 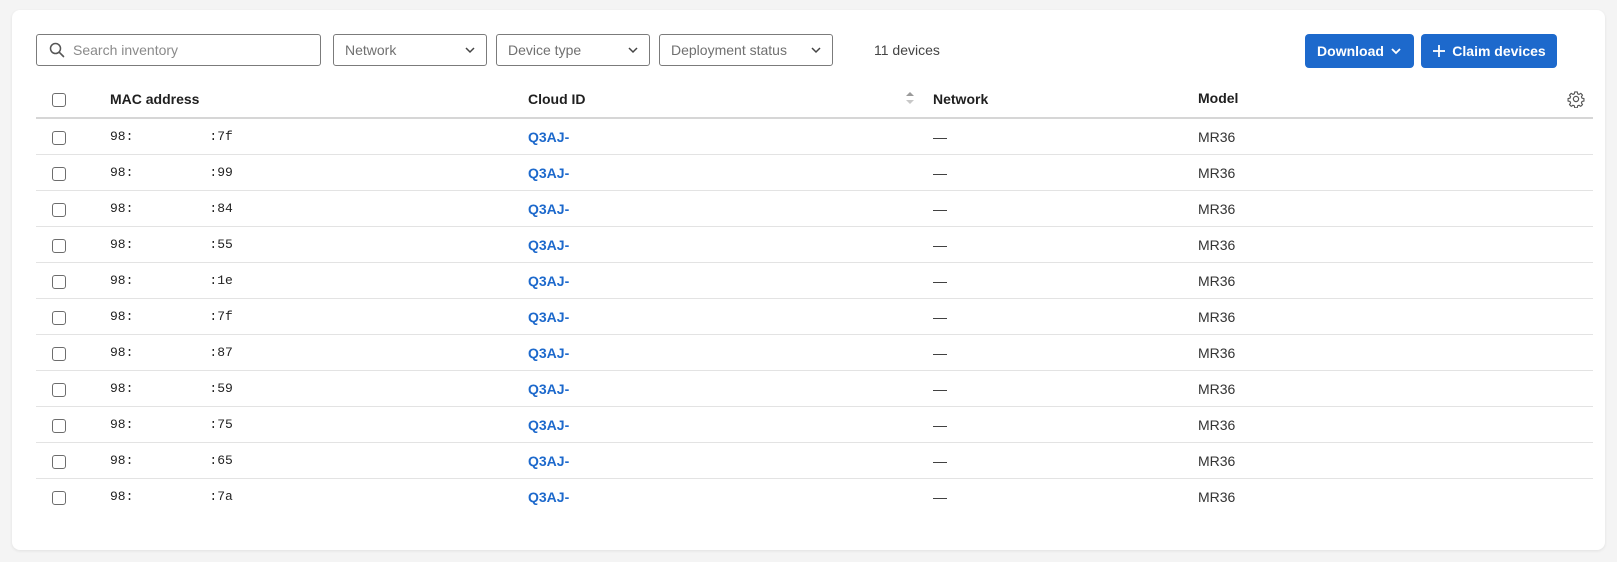 What do you see at coordinates (814, 388) in the screenshot?
I see `table-row: 98::59 Q3AJ- — MR36` at bounding box center [814, 388].